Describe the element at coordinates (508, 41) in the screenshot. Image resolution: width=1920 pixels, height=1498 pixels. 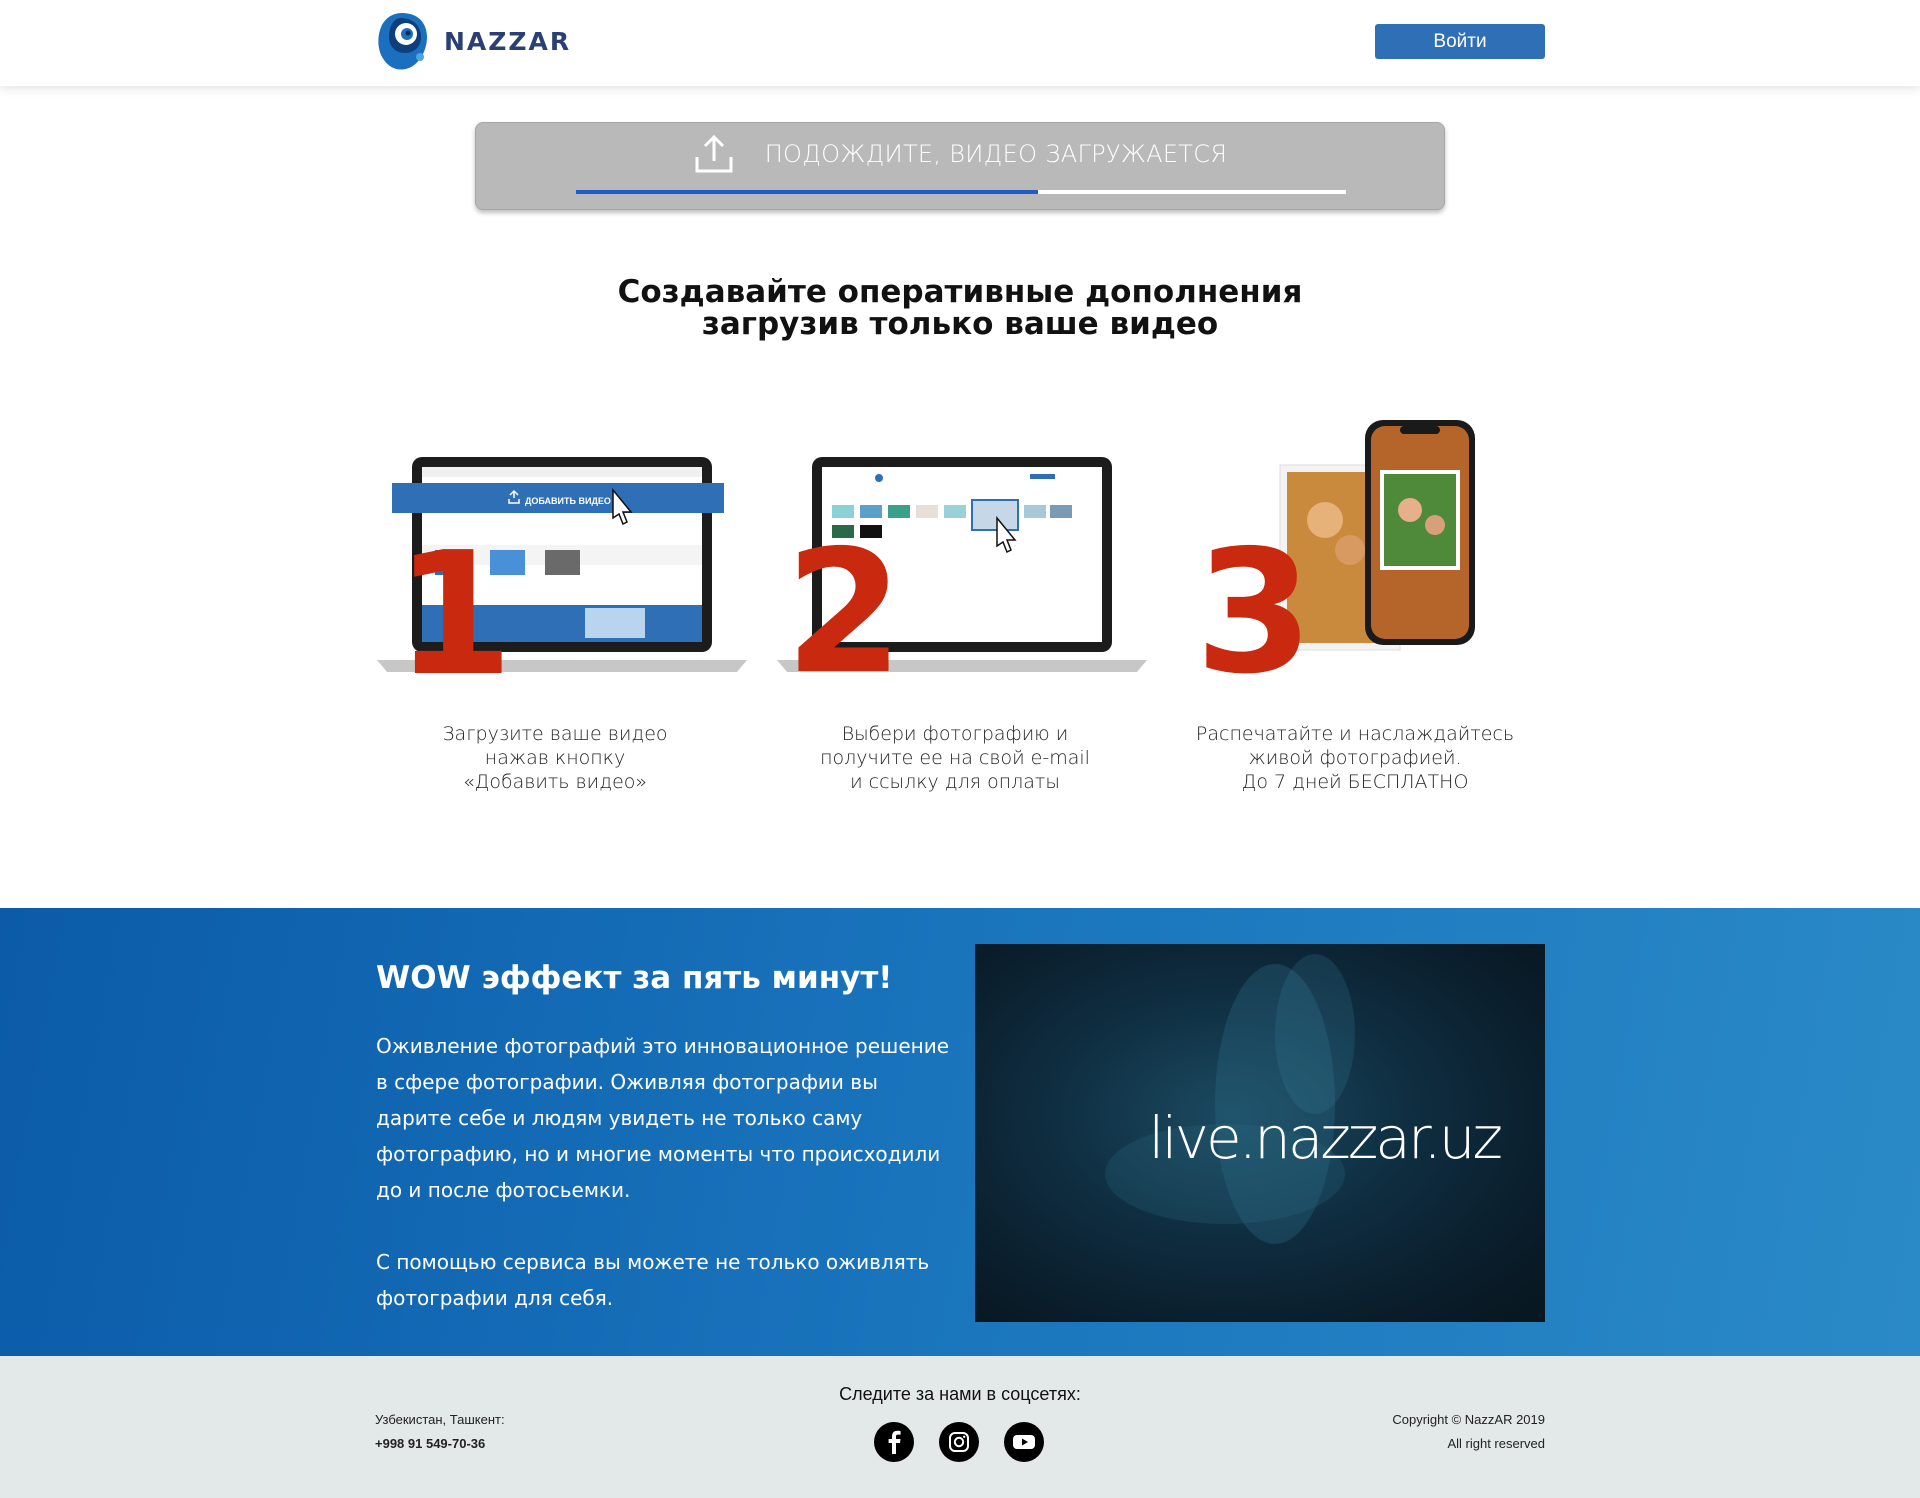
I see `brand-name: NAZZAR` at that location.